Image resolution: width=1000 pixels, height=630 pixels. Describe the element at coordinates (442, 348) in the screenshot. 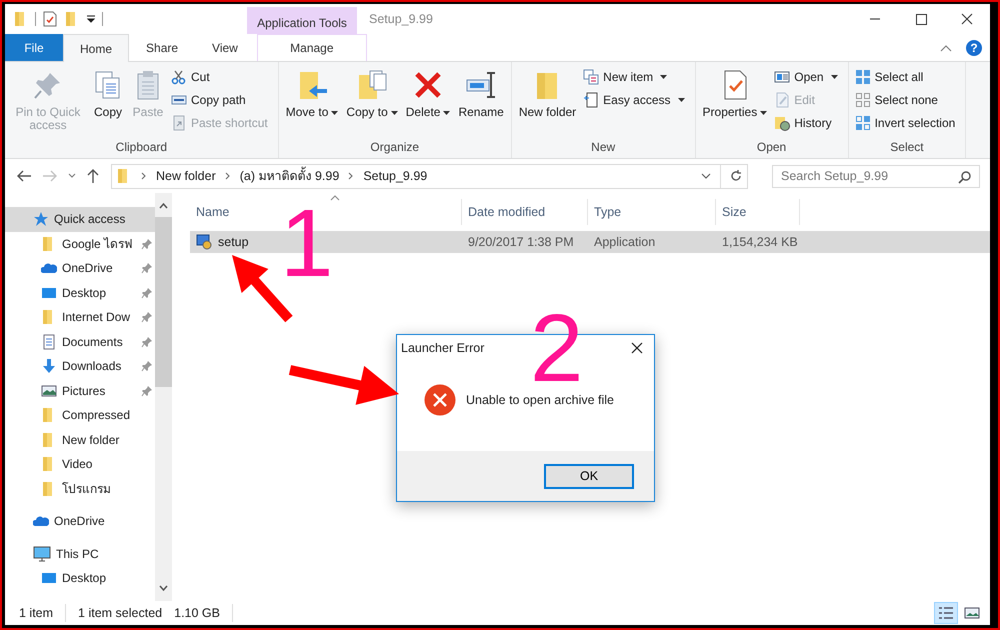

I see `dialog-title: Launcher Error` at that location.